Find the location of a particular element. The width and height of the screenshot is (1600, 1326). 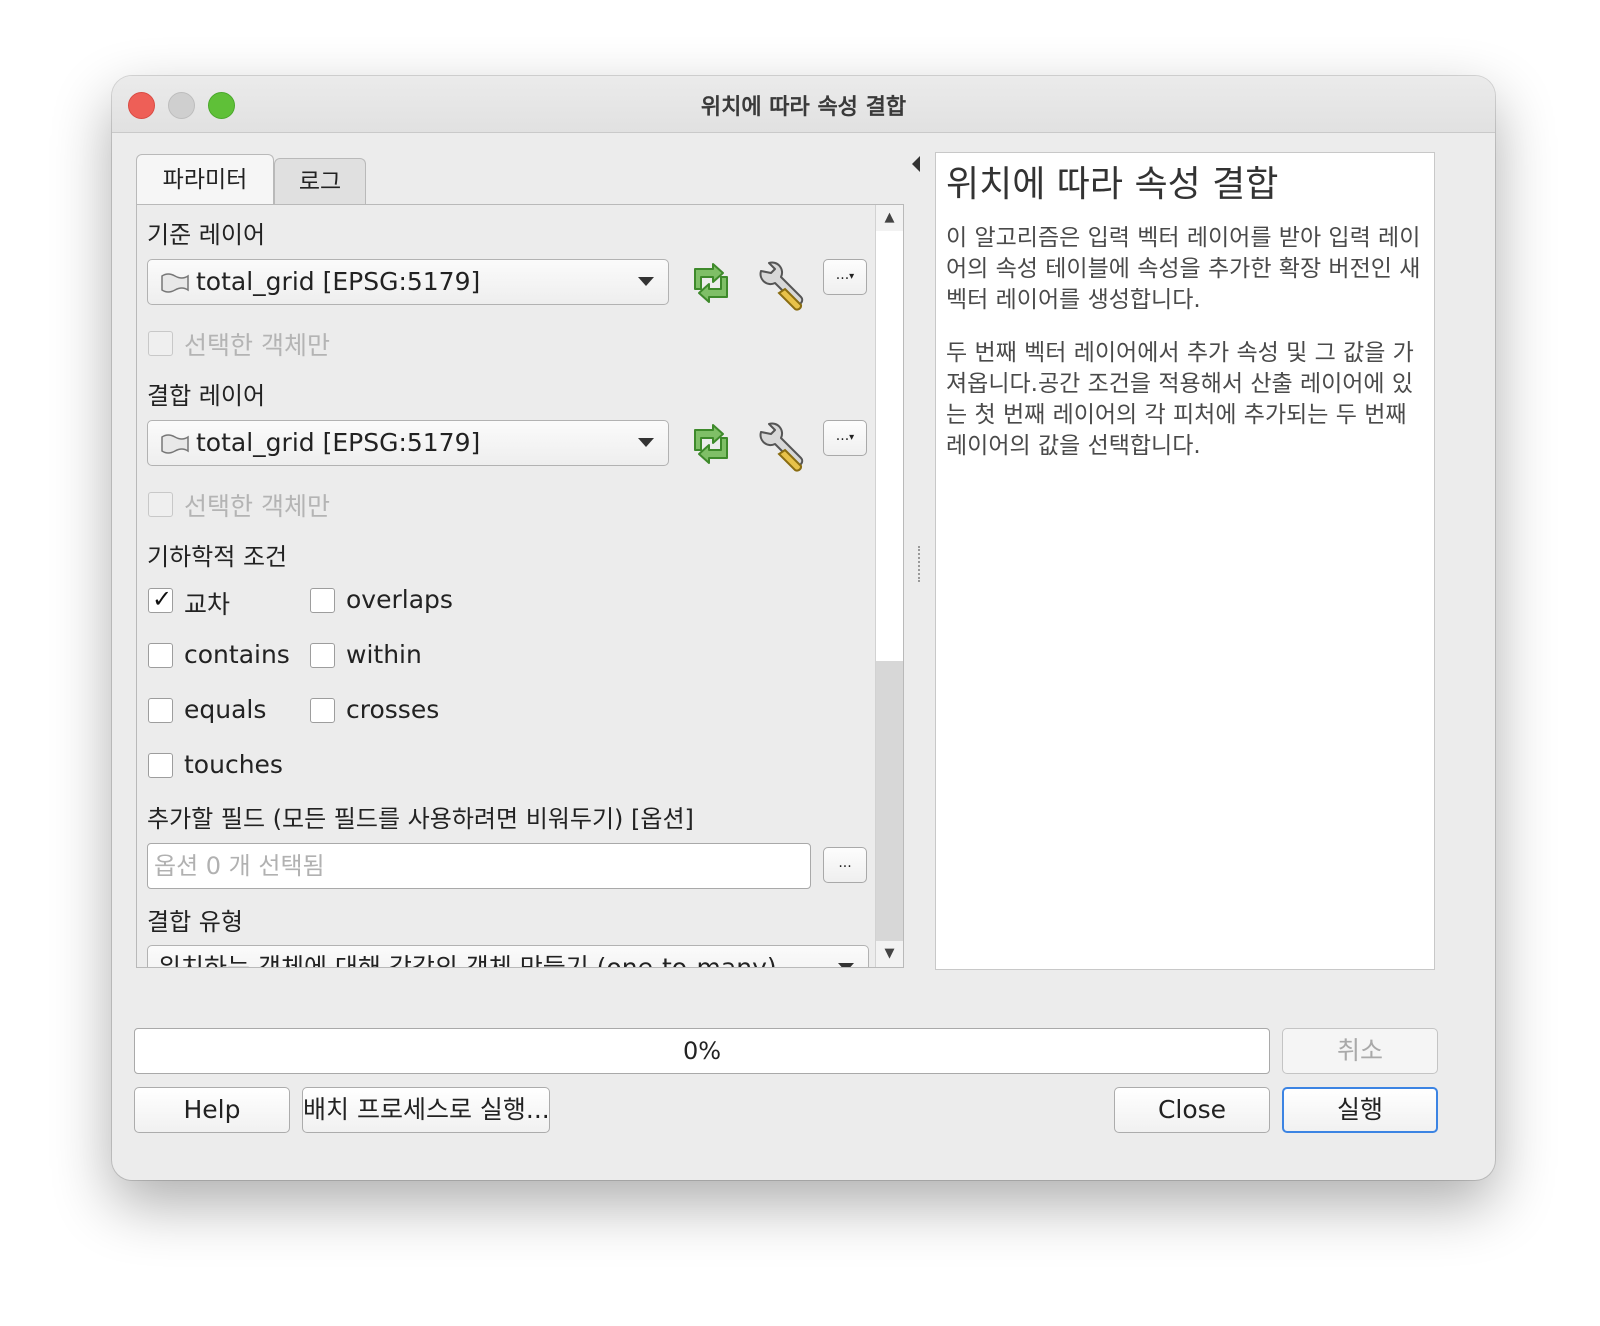

predicate-touches-checkbox is located at coordinates (160, 765).